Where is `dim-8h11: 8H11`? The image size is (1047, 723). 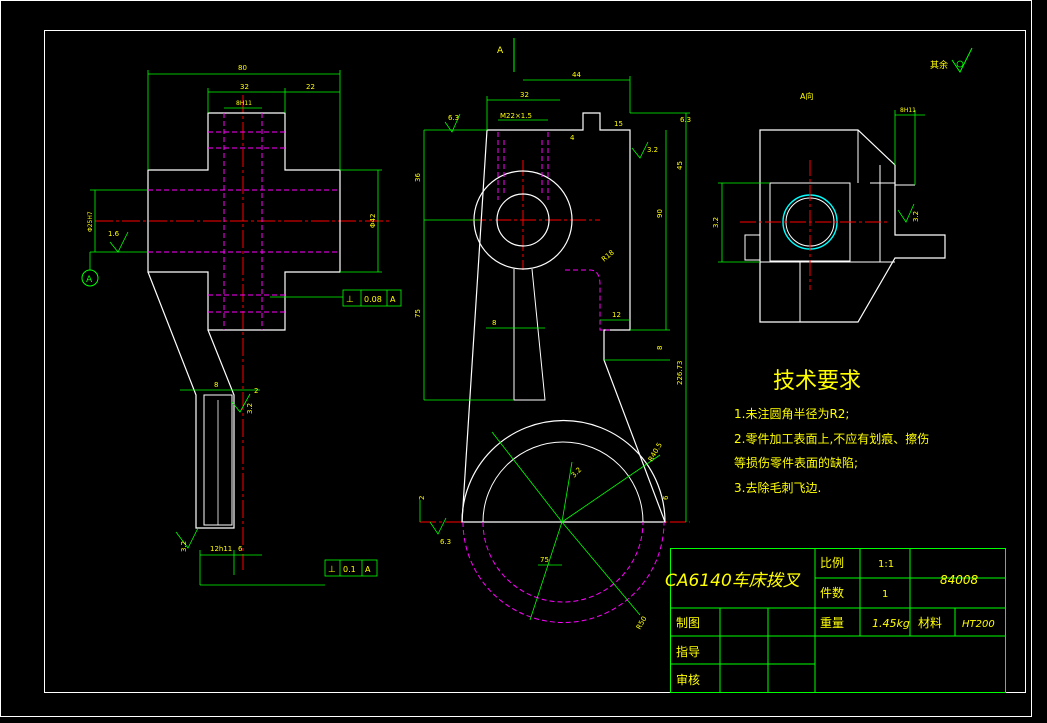 dim-8h11: 8H11 is located at coordinates (244, 103).